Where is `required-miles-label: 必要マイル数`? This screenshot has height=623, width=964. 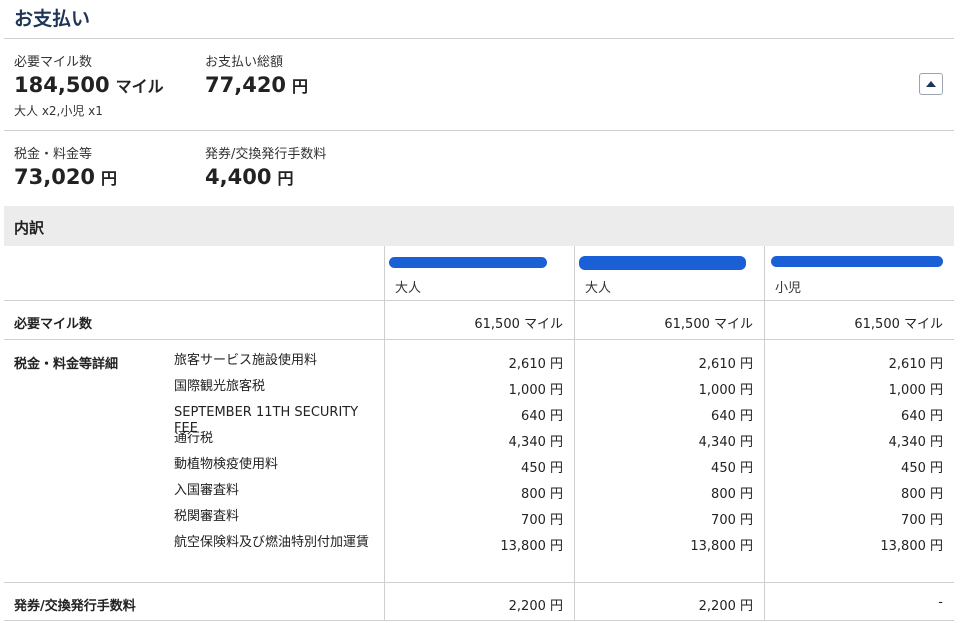 required-miles-label: 必要マイル数 is located at coordinates (53, 62).